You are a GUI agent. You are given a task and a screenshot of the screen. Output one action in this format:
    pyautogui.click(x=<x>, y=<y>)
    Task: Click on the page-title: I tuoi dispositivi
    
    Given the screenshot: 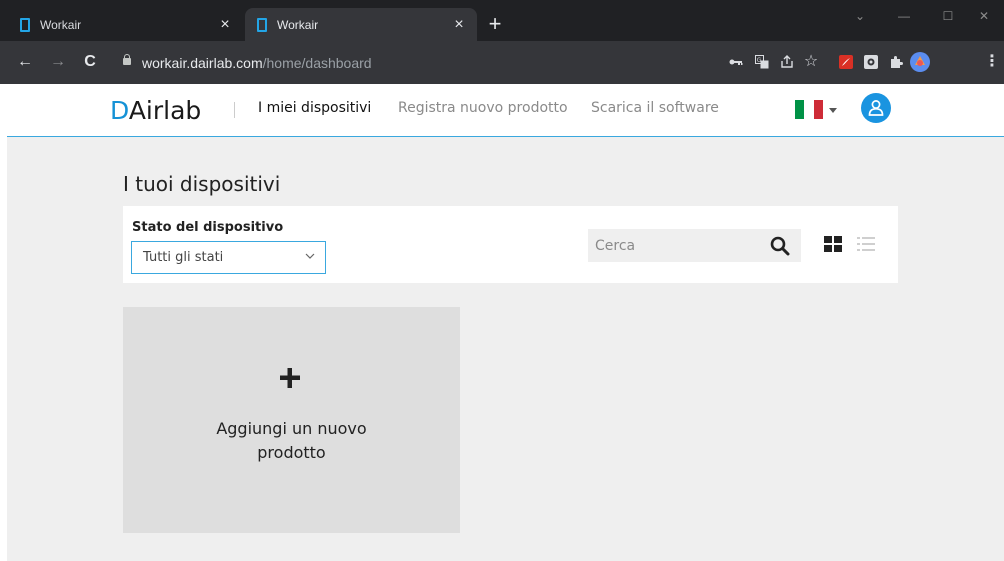 What is the action you would take?
    pyautogui.click(x=202, y=184)
    